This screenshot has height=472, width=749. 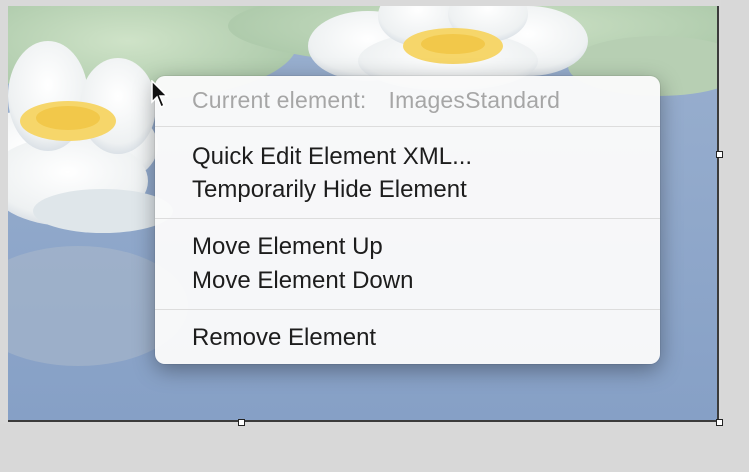 I want to click on menu-header: Current element: ImagesStandard, so click(x=376, y=100).